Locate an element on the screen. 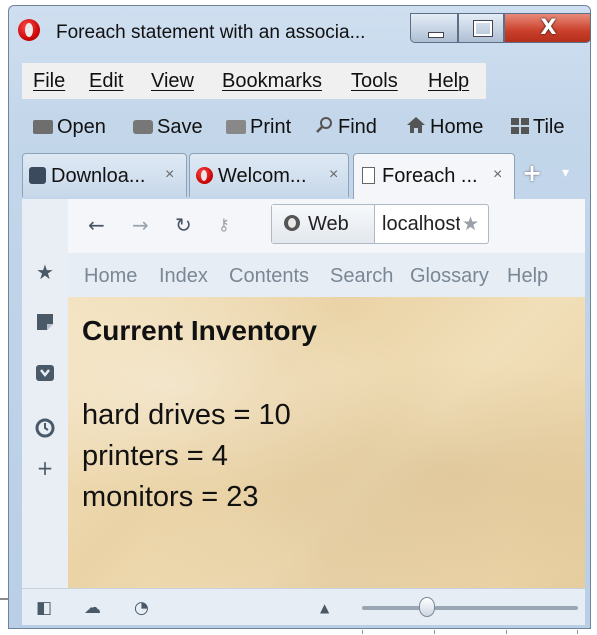 This screenshot has width=597, height=635. notes-icon is located at coordinates (45, 323).